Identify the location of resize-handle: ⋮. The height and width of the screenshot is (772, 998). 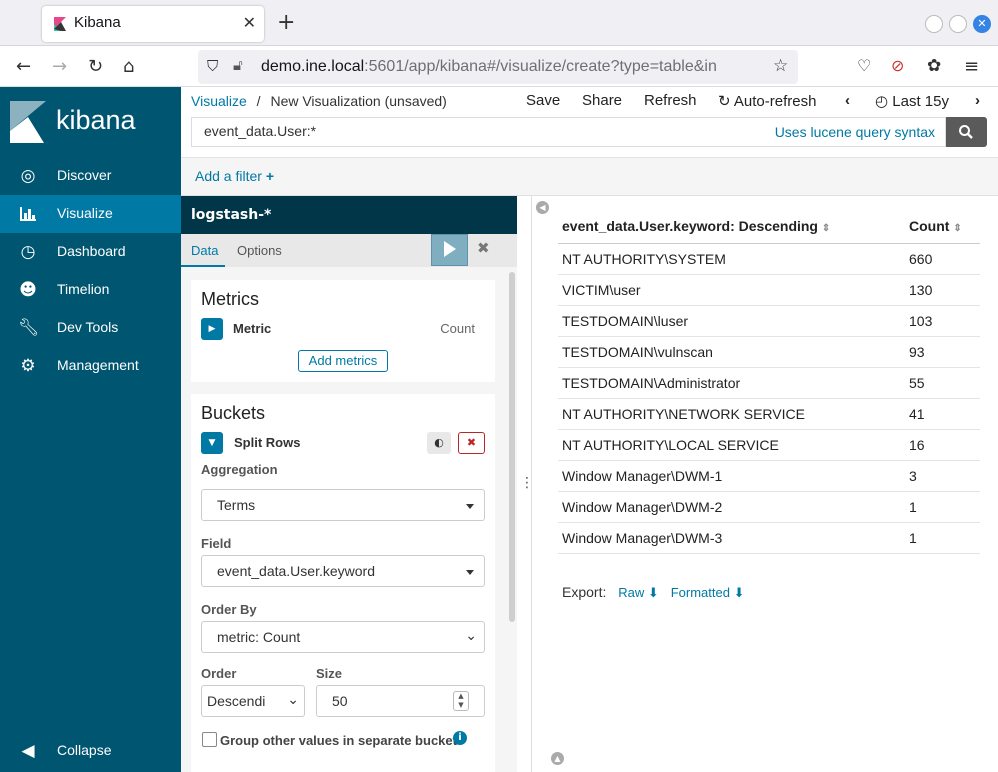
(527, 483).